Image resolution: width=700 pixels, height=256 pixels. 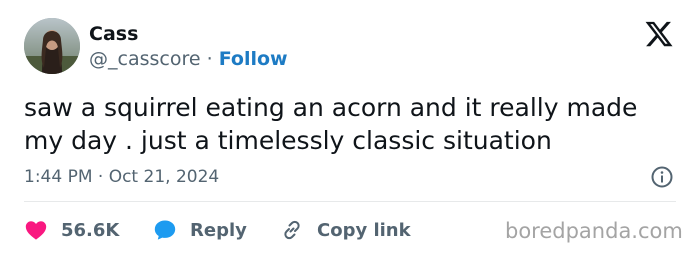 I want to click on boredpanda-watermark: boredpanda.com, so click(x=594, y=231).